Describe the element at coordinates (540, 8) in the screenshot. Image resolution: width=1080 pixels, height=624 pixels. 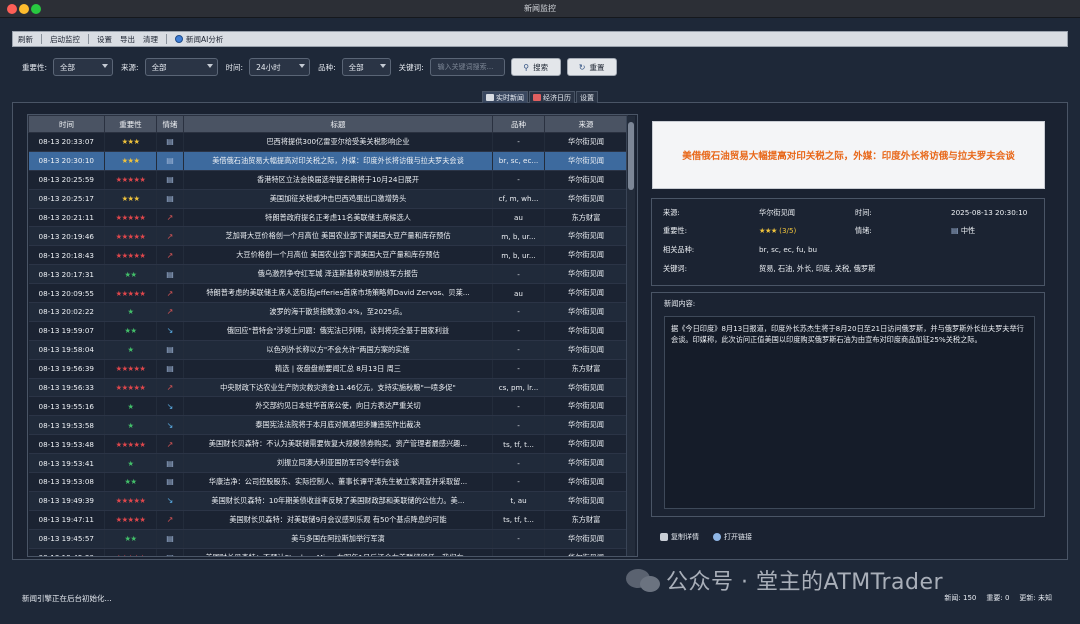
I see `window-title: 新闻监控` at that location.